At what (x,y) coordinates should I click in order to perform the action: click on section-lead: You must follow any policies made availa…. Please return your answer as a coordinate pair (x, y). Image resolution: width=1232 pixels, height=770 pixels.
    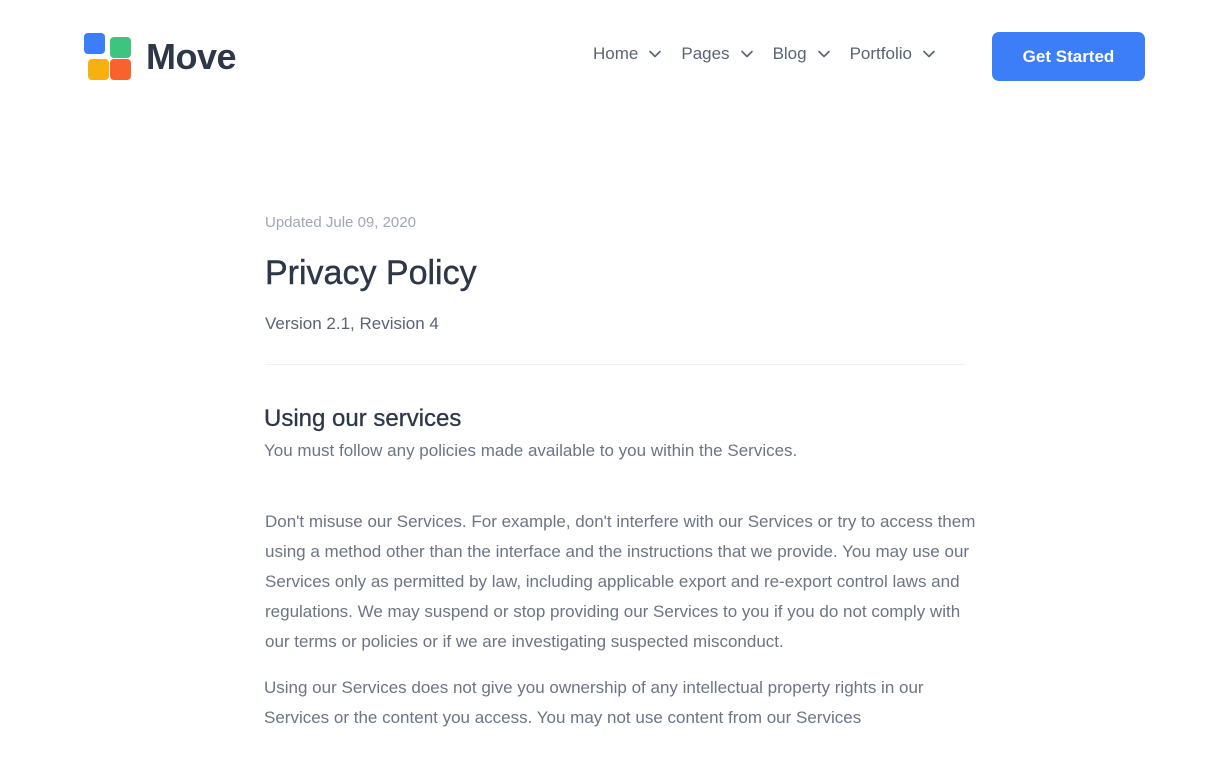
    Looking at the image, I should click on (531, 451).